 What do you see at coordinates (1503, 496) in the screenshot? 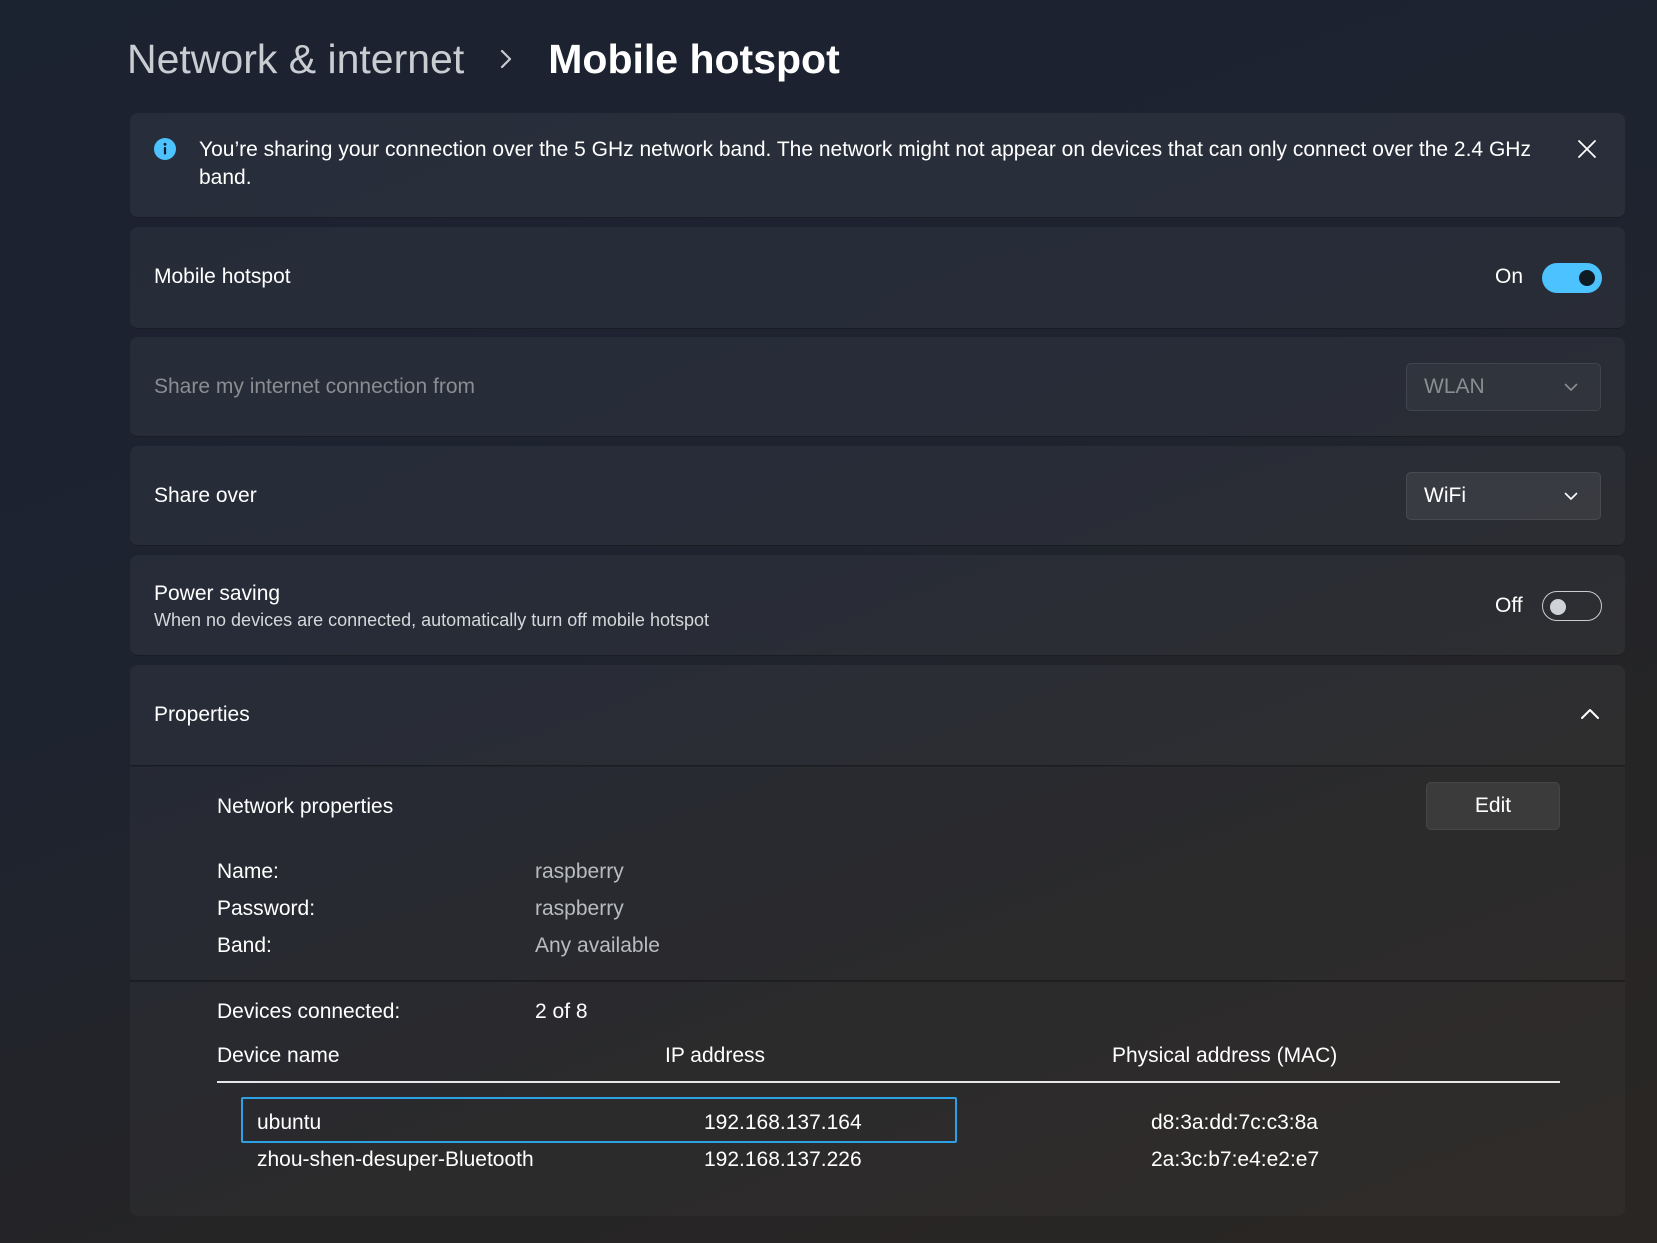
I see `share-over-dropdown: WiFi` at bounding box center [1503, 496].